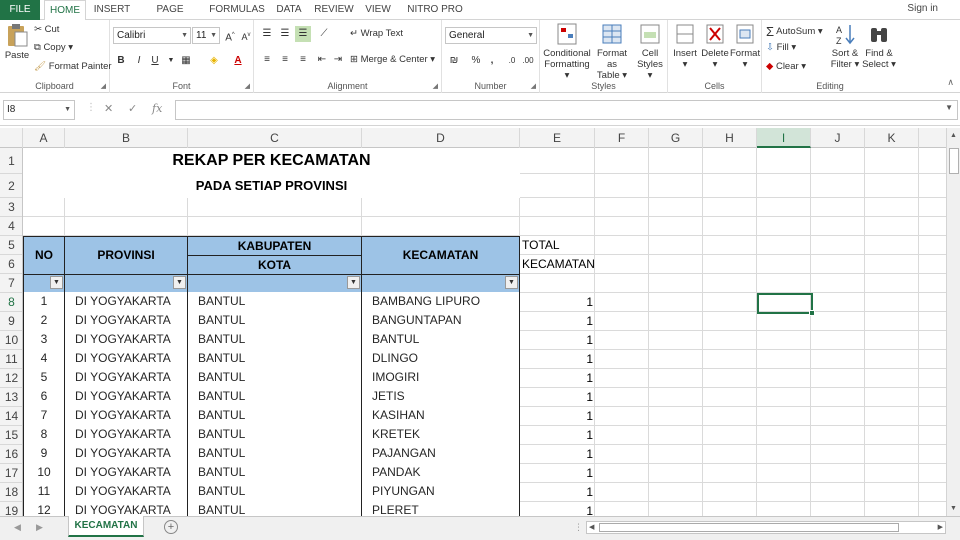 This screenshot has height=540, width=960. Describe the element at coordinates (440, 321) in the screenshot. I see `cell-kecamatan: BANGUNTAPAN` at that location.